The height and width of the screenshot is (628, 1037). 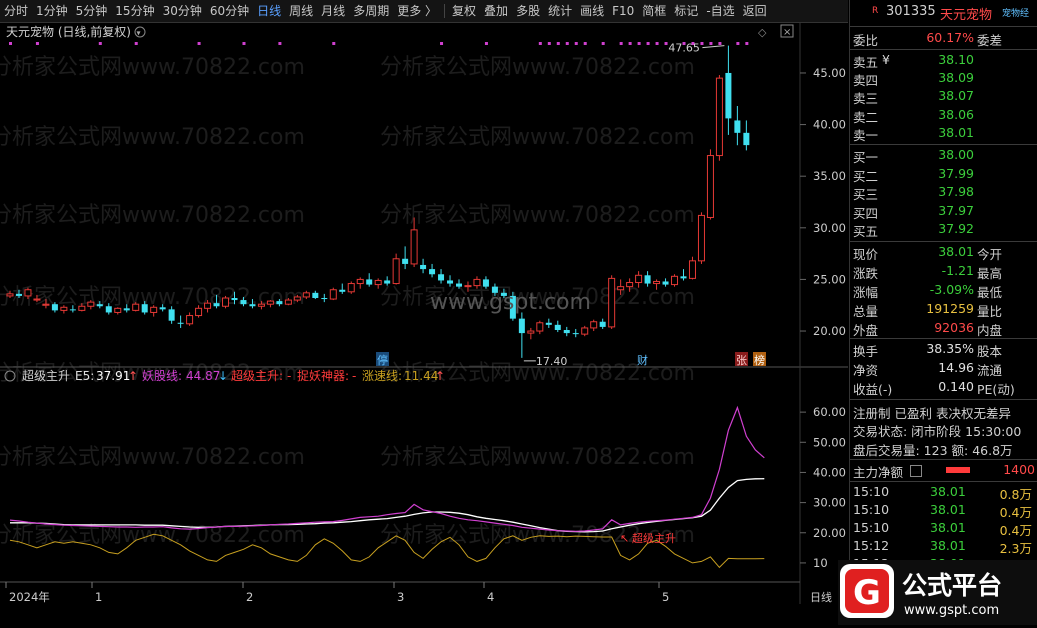 I want to click on tick-volume: 0.4万, so click(x=1015, y=530).